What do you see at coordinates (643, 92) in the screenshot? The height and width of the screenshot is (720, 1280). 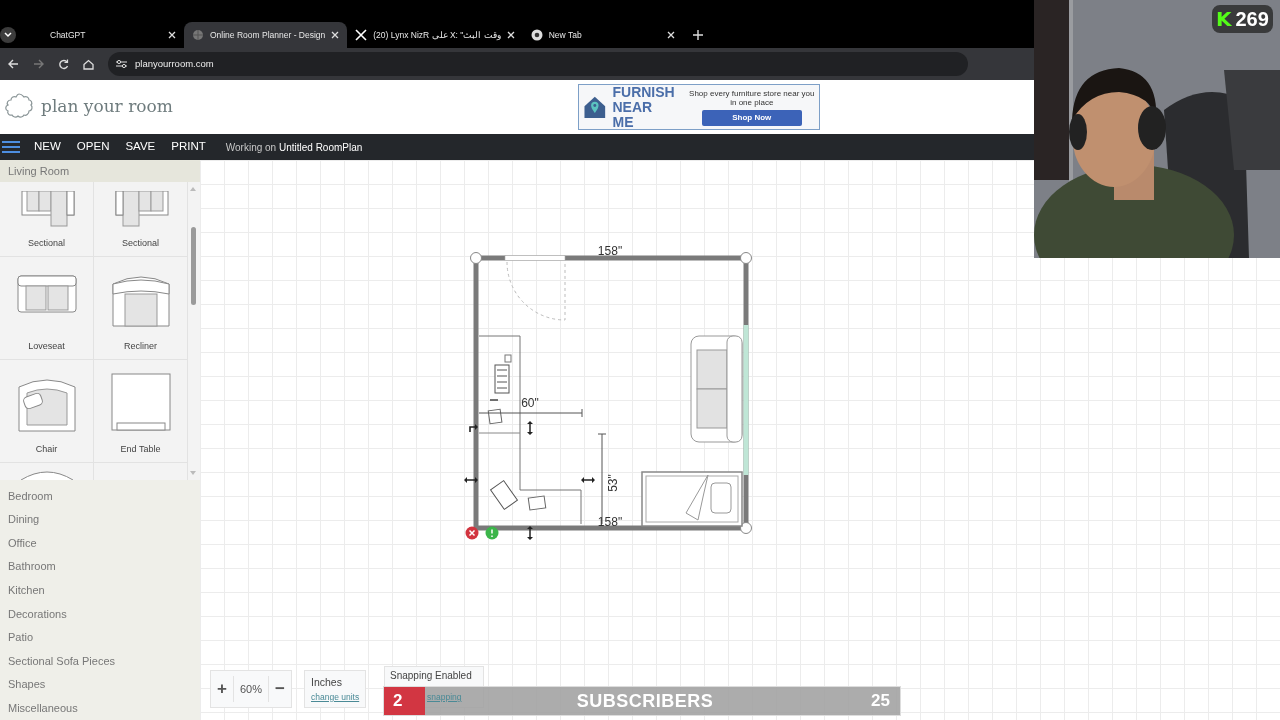 I see `ad-title: FURNISH` at bounding box center [643, 92].